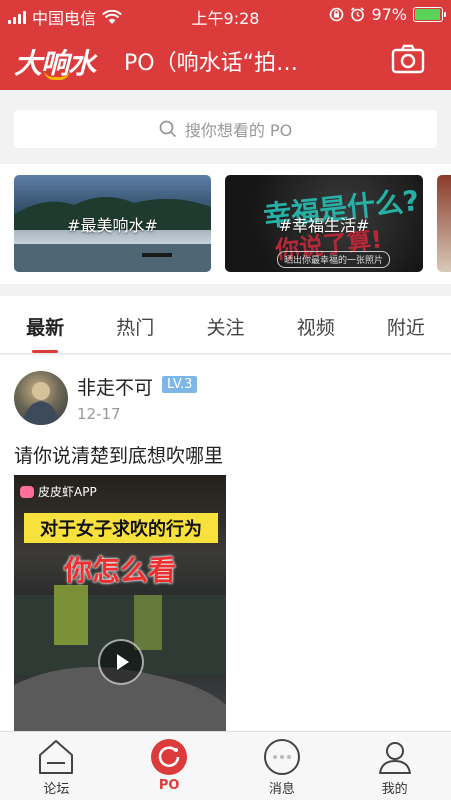 The image size is (451, 800). What do you see at coordinates (121, 528) in the screenshot?
I see `video-caption: 对于女子求吹的行为` at bounding box center [121, 528].